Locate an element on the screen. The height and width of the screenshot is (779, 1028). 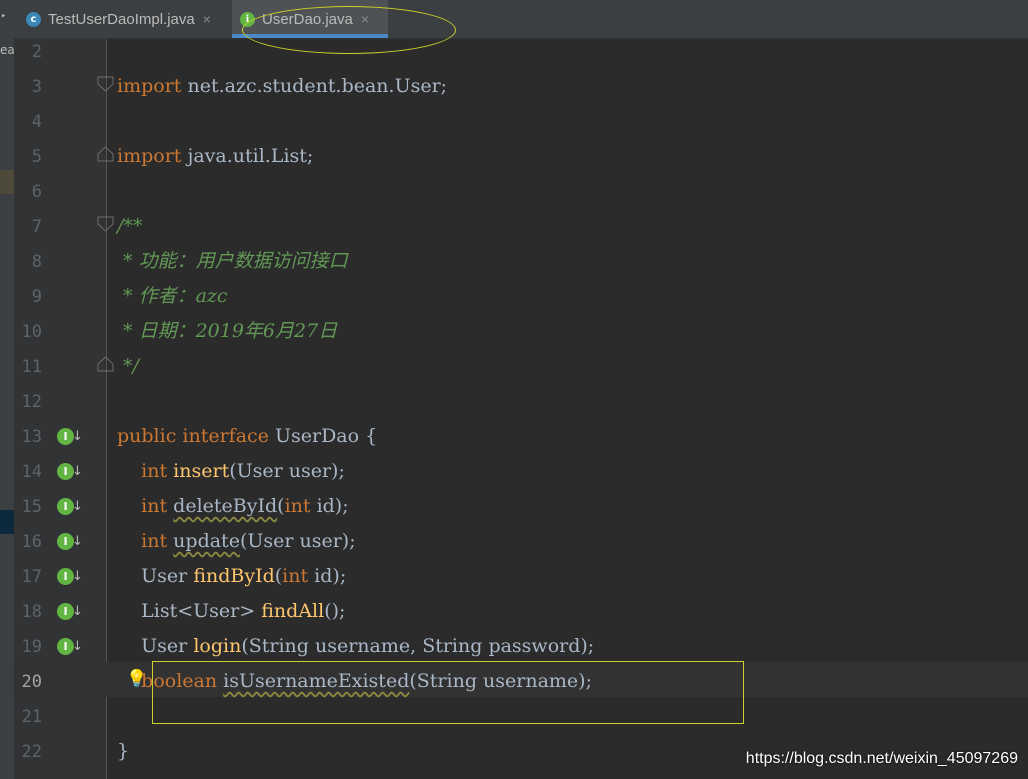
import-path: net.azc.student.bean.User; is located at coordinates (314, 86).